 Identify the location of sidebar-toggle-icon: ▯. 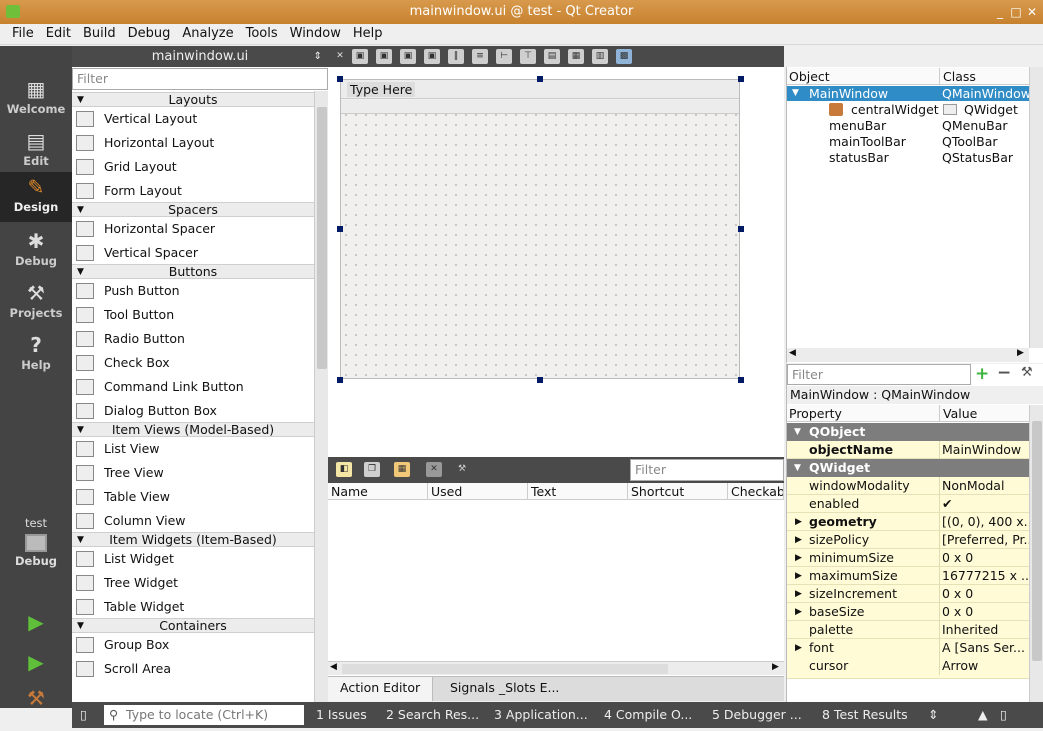
(83, 714).